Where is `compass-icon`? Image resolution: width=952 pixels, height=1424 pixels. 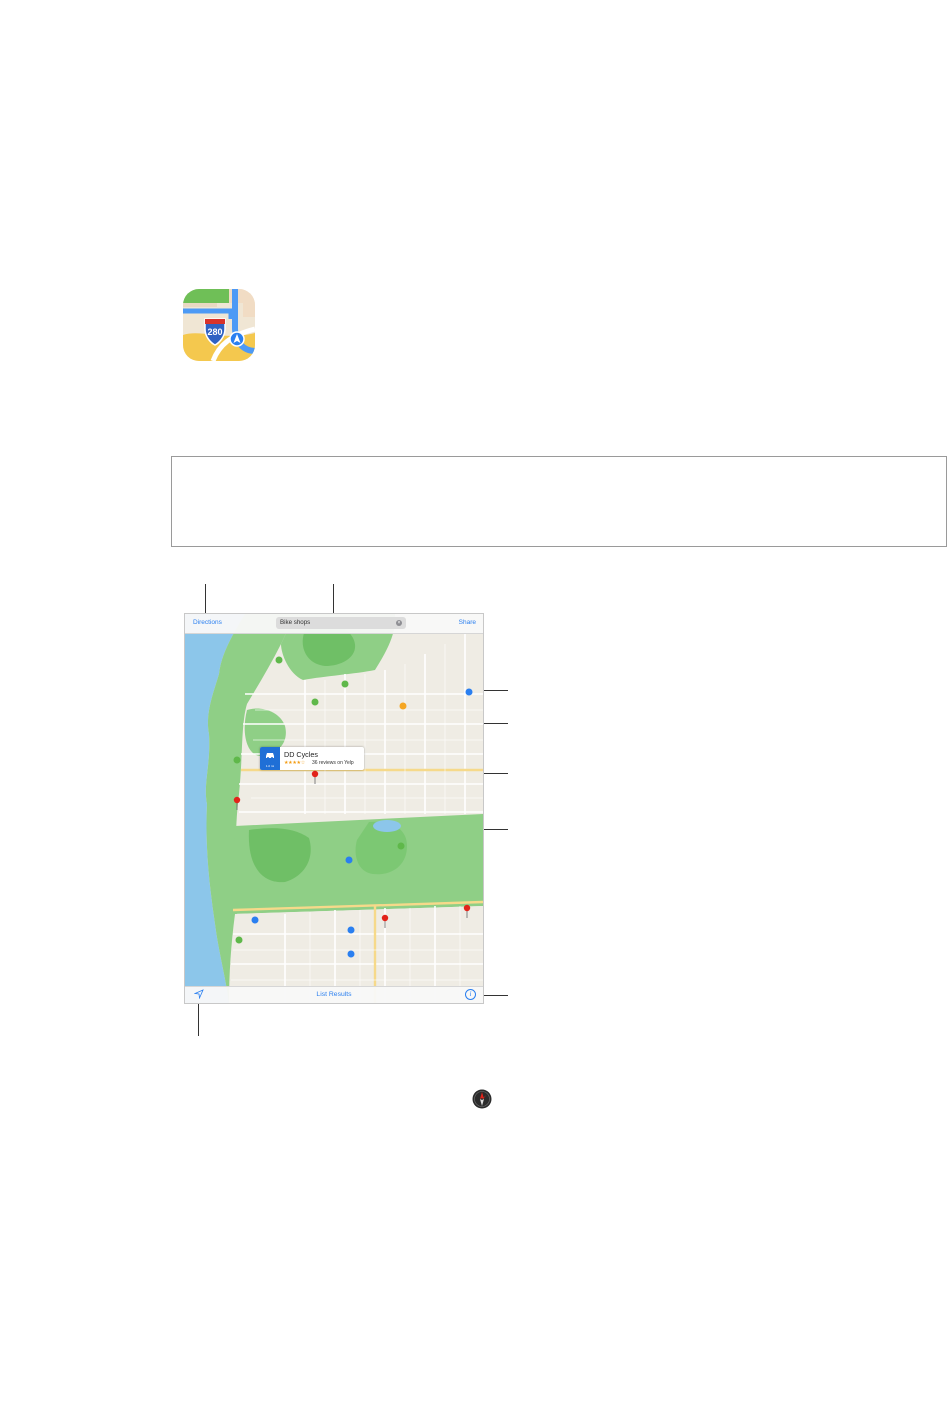 compass-icon is located at coordinates (482, 1099).